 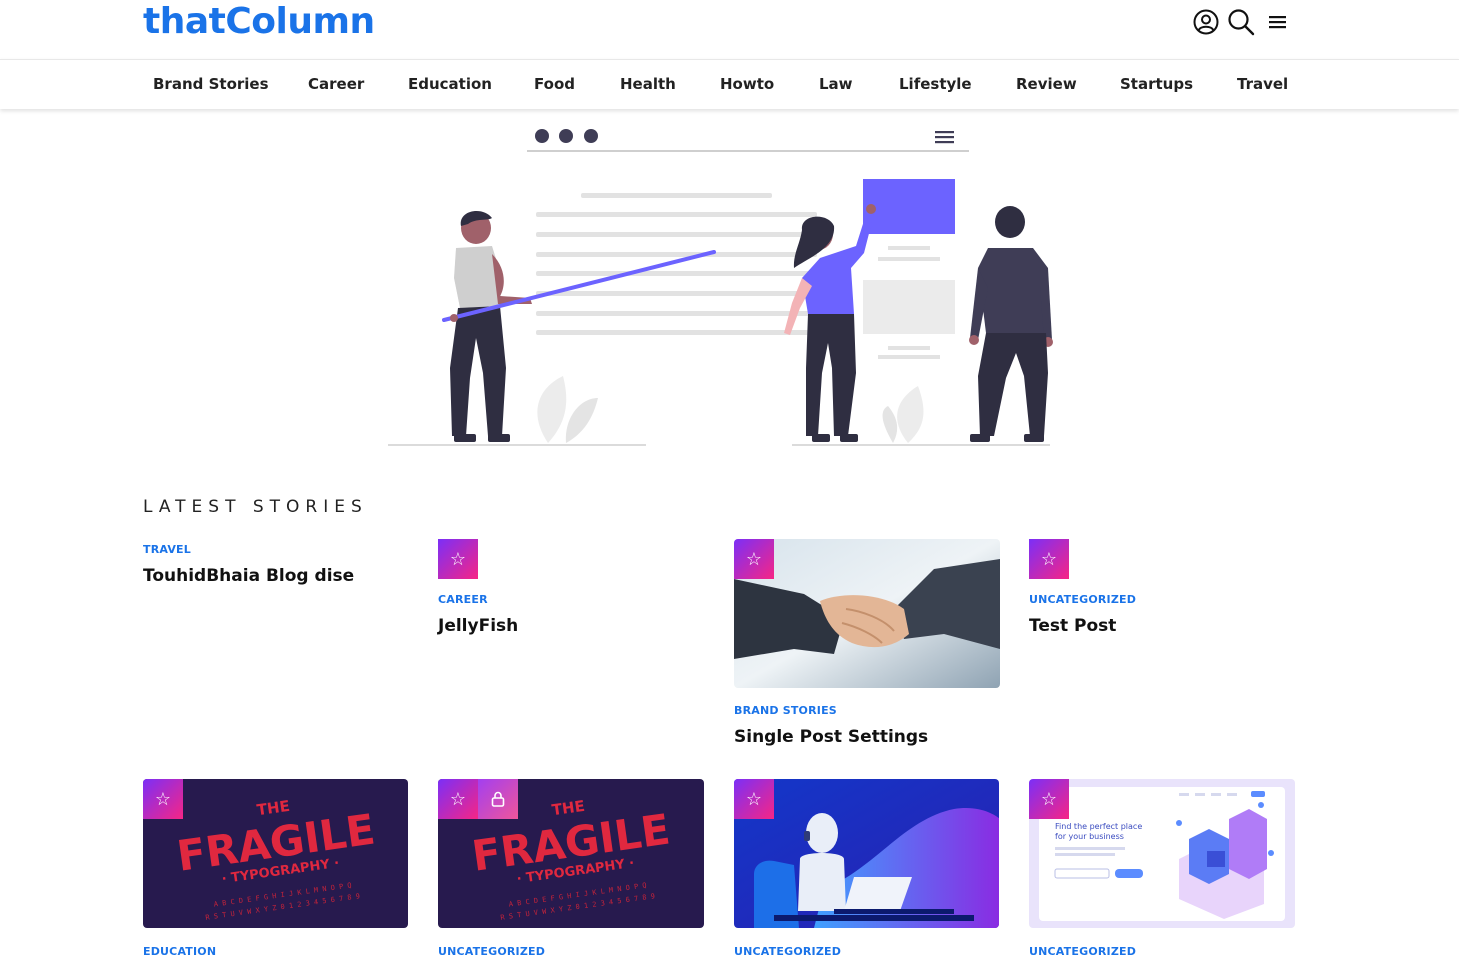 I want to click on search-icon, so click(x=1241, y=22).